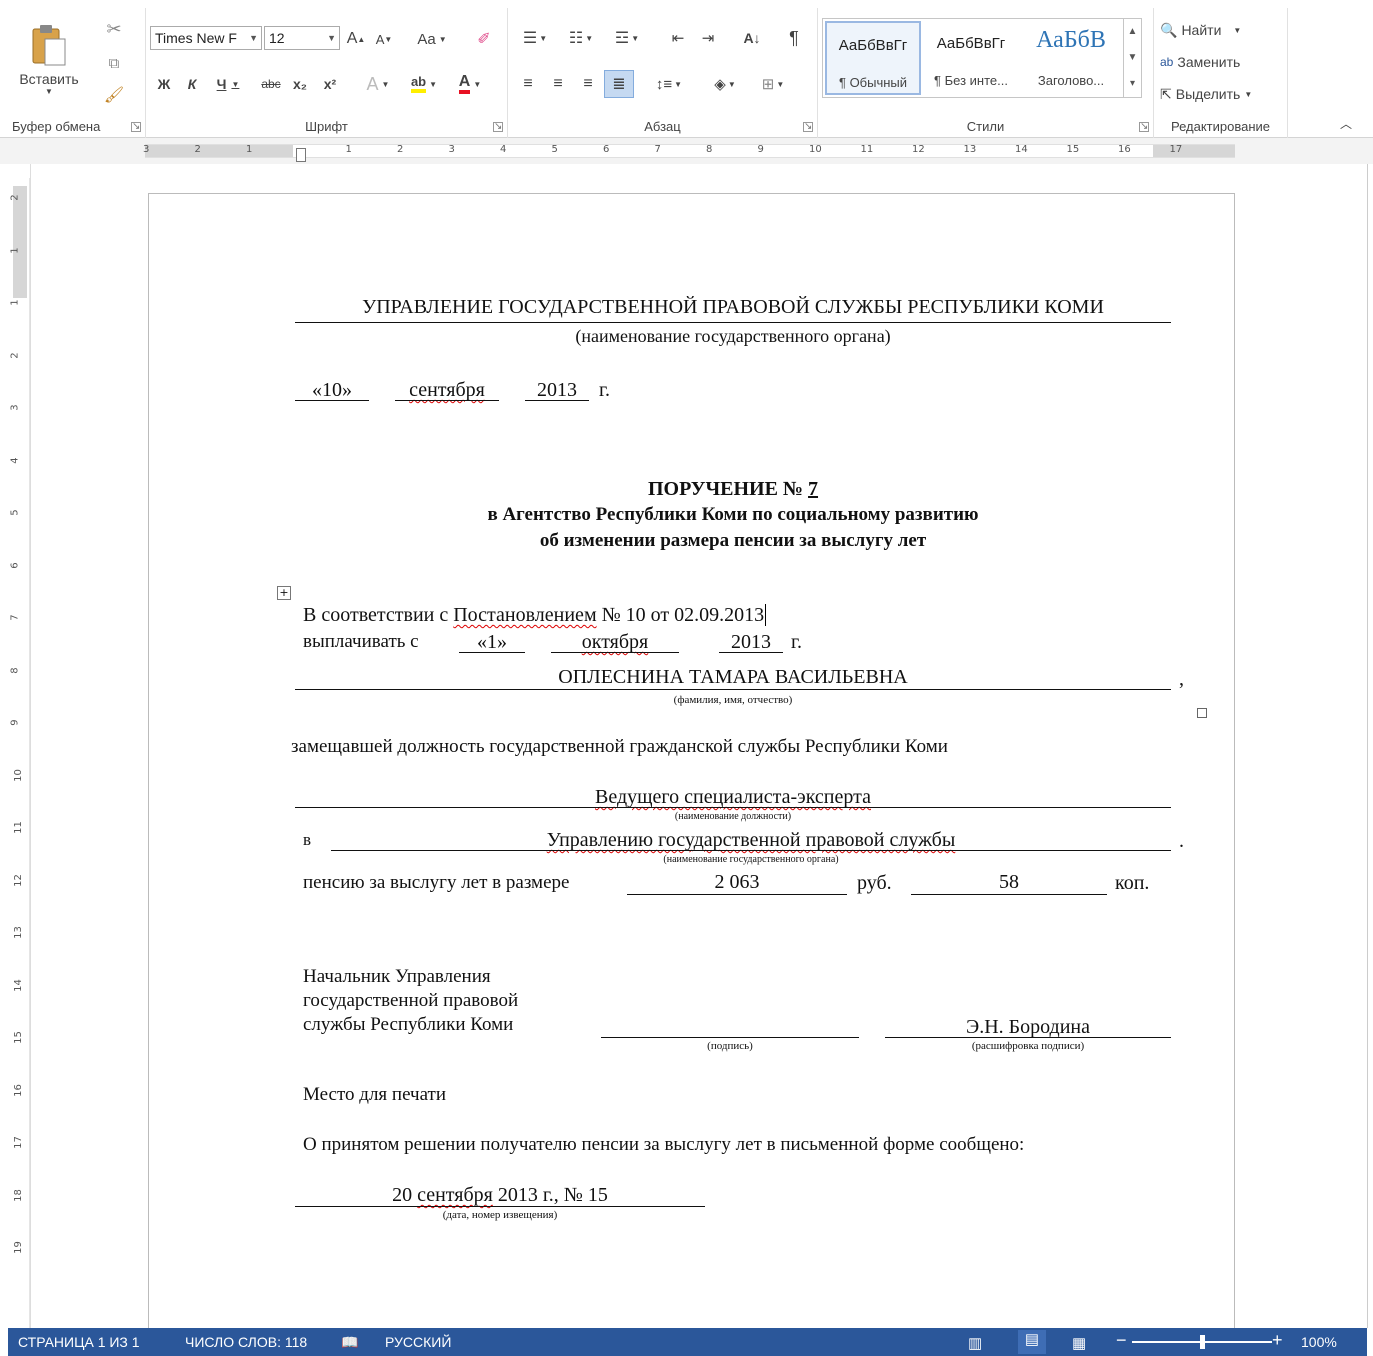 This screenshot has height=1356, width=1373. Describe the element at coordinates (500, 1195) in the screenshot. I see `notice-value: 20 сентября 2013 г., № 15` at that location.